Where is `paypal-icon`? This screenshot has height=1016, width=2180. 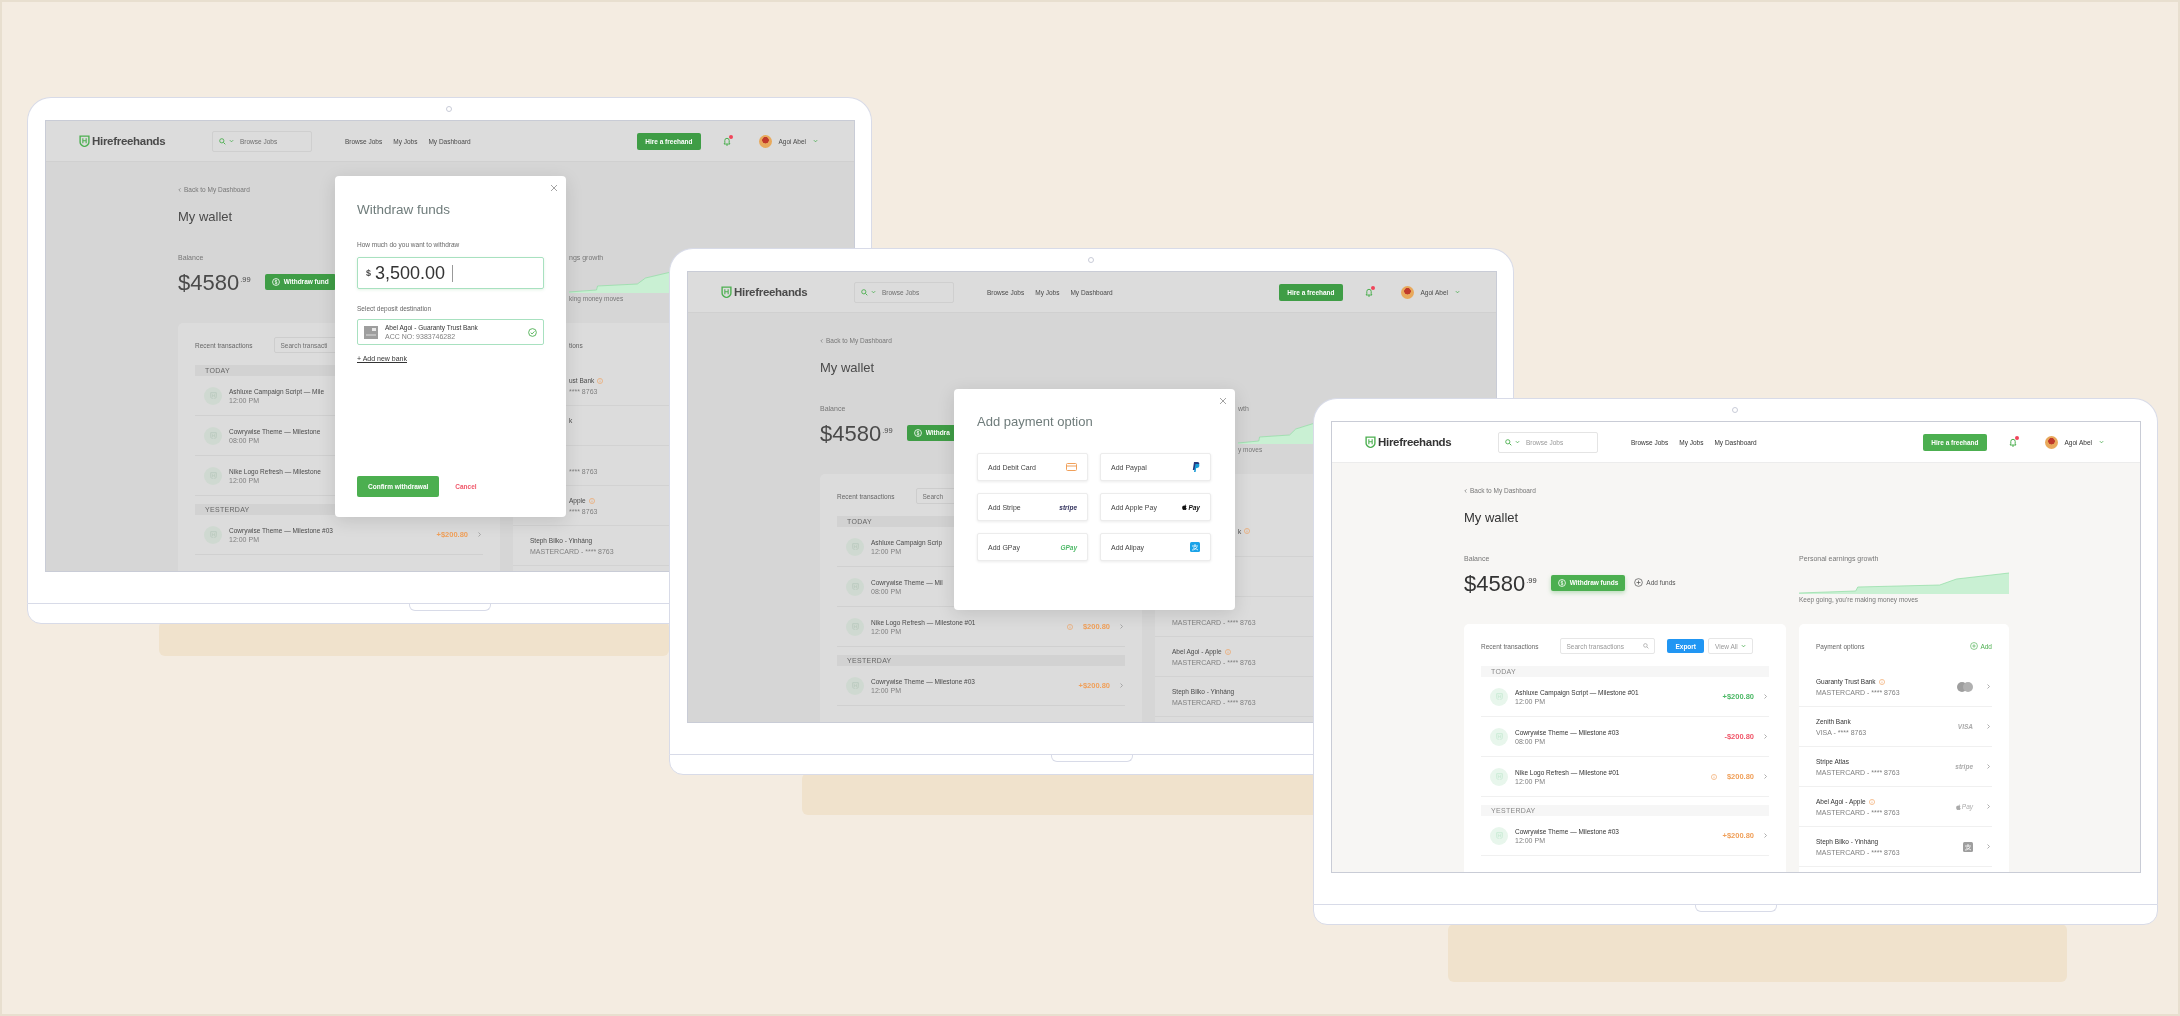 paypal-icon is located at coordinates (1196, 467).